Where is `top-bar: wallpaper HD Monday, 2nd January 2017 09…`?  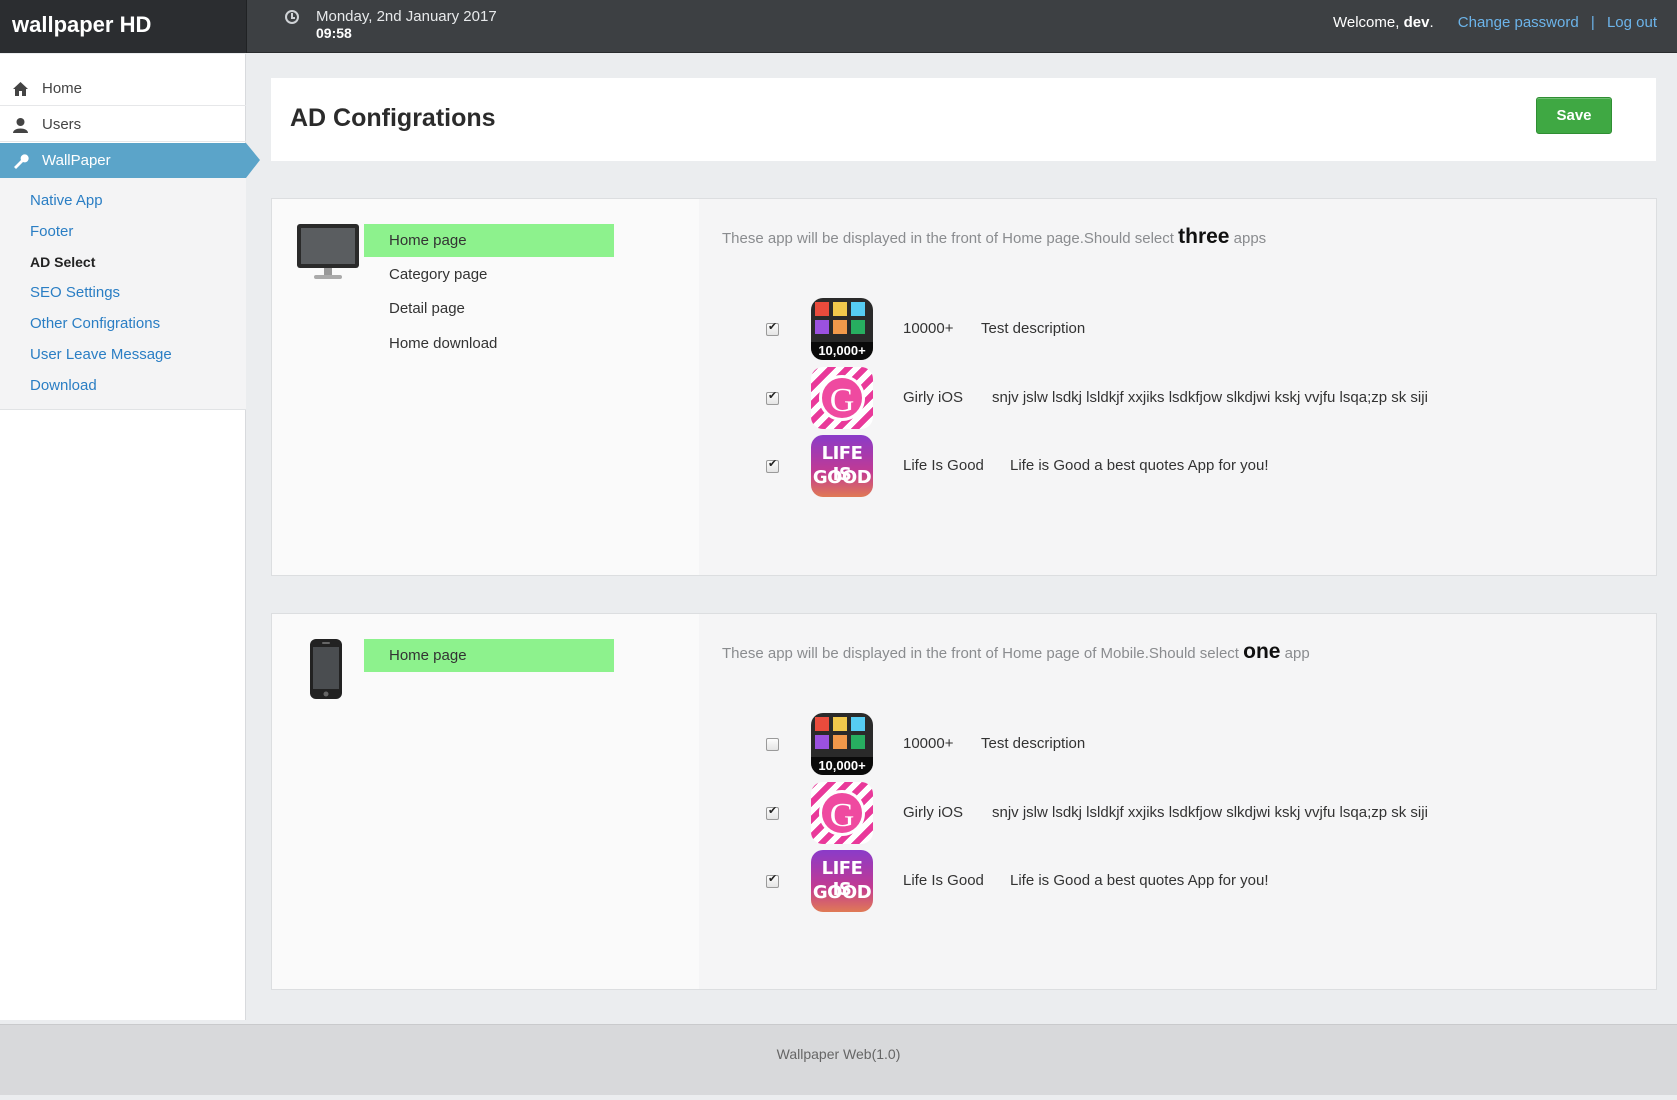
top-bar: wallpaper HD Monday, 2nd January 2017 09… is located at coordinates (838, 26).